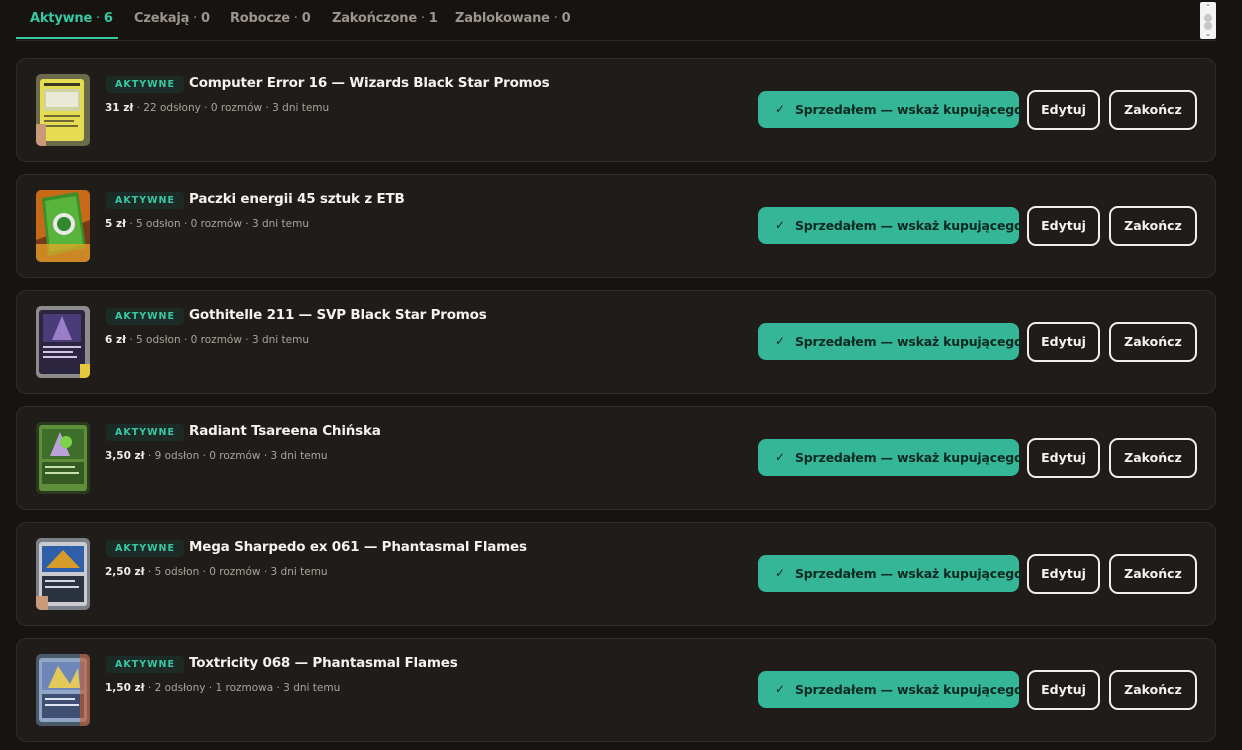 Image resolution: width=1242 pixels, height=750 pixels. I want to click on blue-card-image, so click(63, 574).